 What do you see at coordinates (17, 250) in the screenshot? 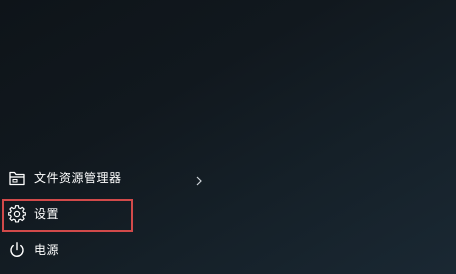
I see `power-icon` at bounding box center [17, 250].